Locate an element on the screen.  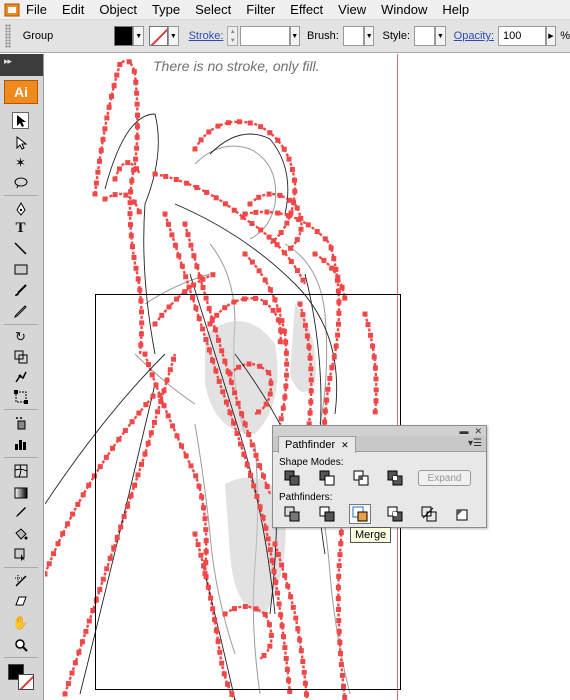
trim-button is located at coordinates (327, 514).